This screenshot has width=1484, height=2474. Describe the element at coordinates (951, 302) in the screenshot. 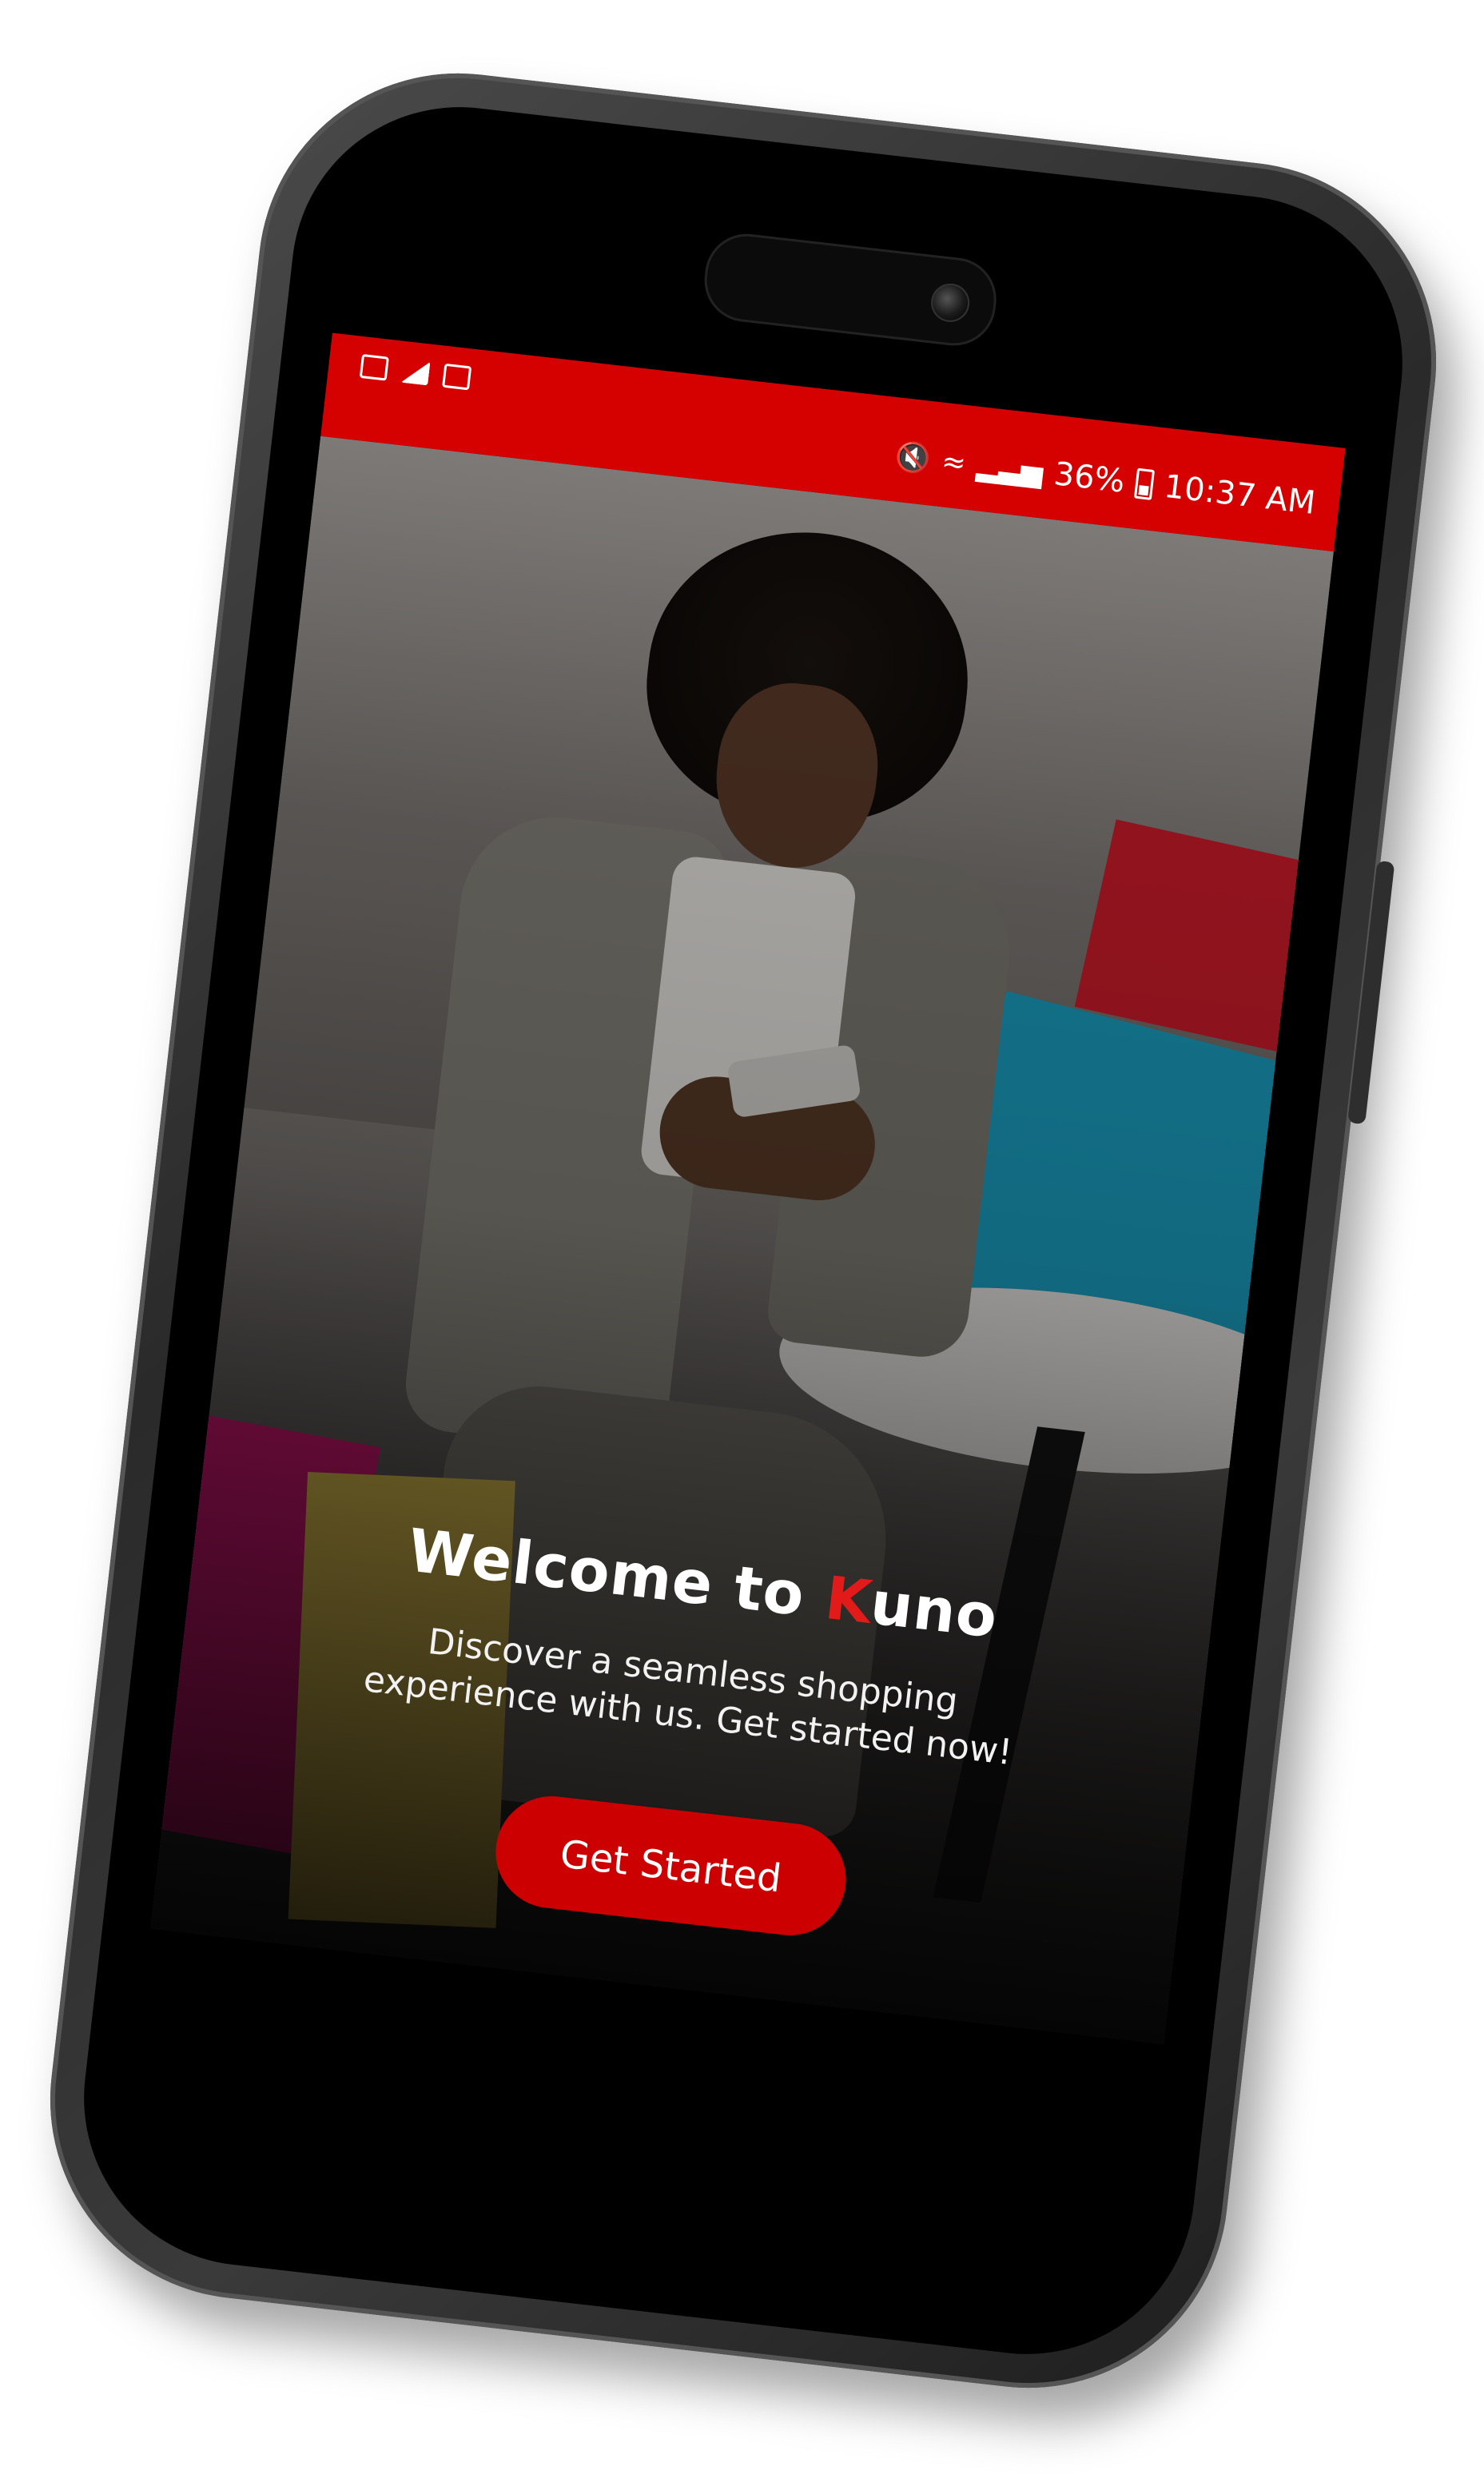

I see `front-camera-icon` at that location.